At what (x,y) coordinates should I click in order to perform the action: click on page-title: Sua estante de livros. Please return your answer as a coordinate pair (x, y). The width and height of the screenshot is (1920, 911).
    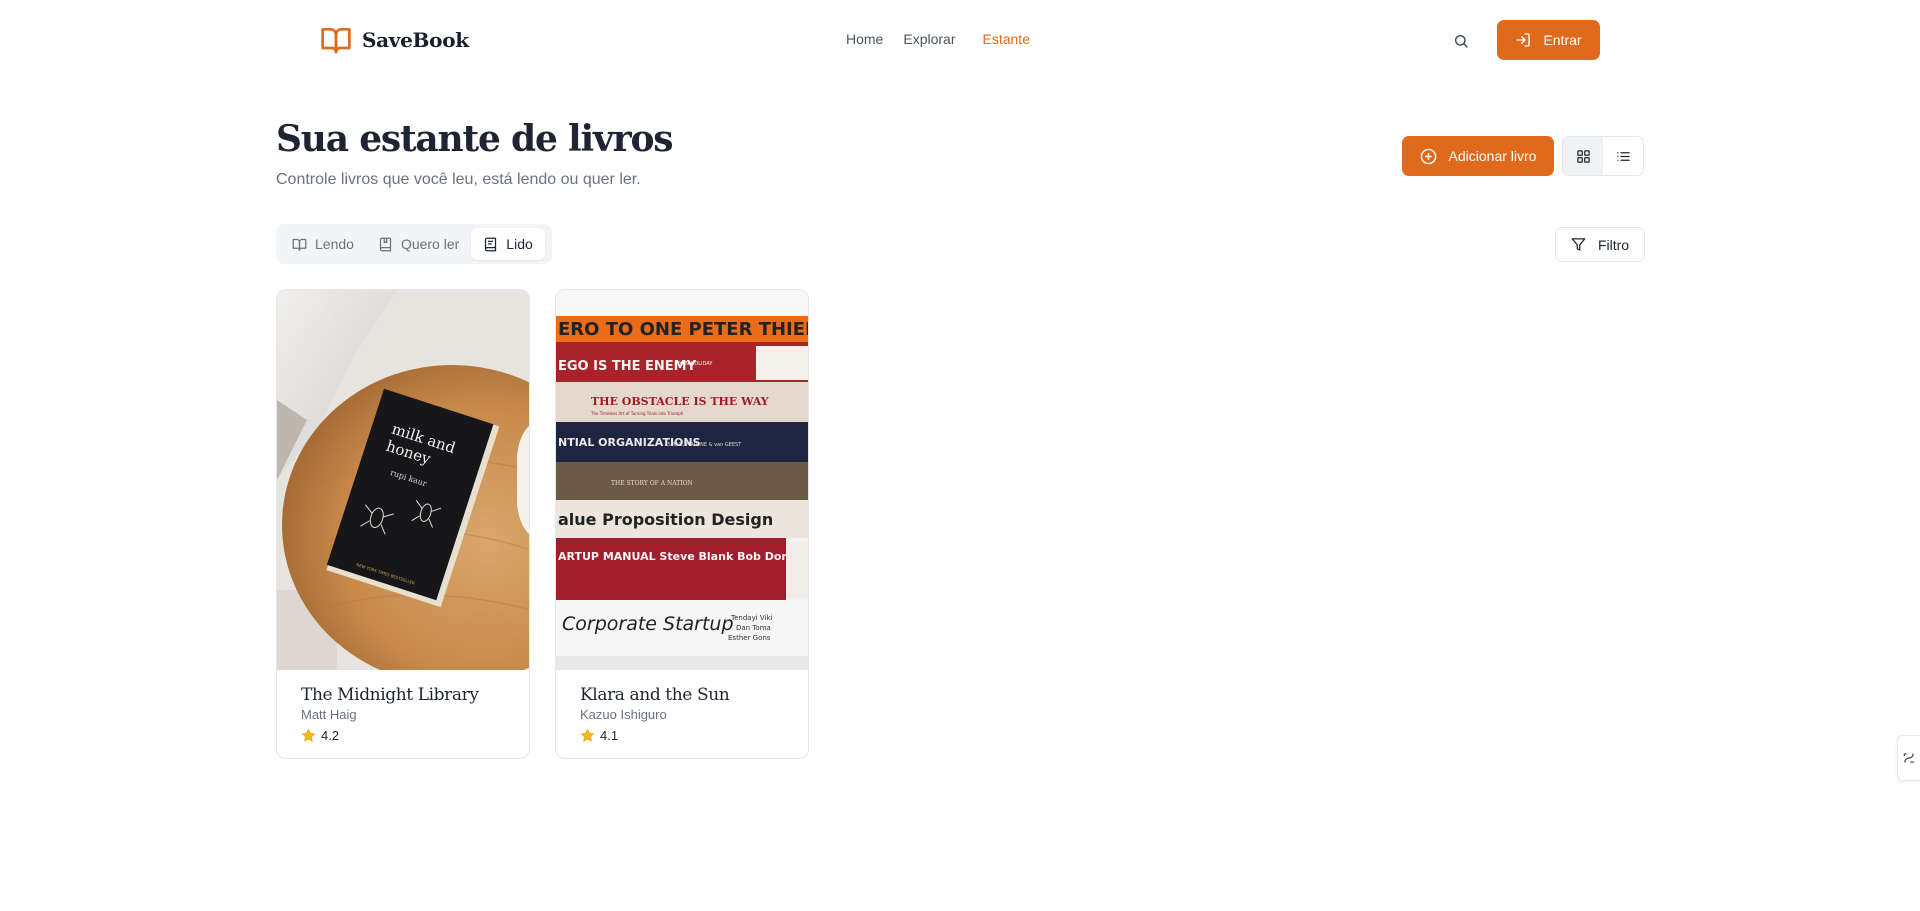
    Looking at the image, I should click on (475, 139).